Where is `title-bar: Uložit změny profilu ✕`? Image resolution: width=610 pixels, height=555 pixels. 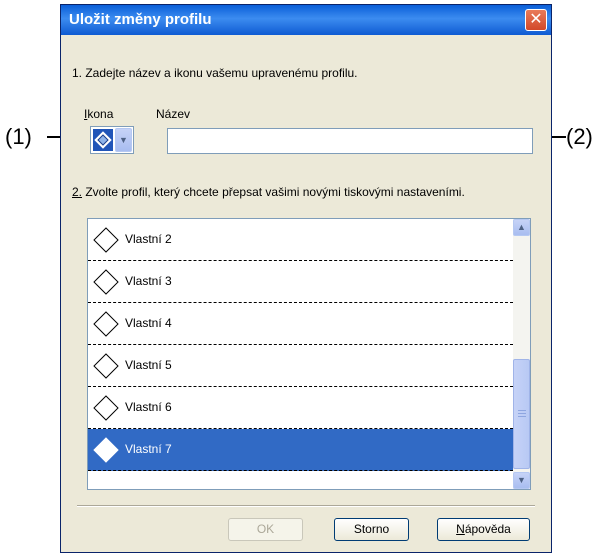
title-bar: Uložit změny profilu ✕ is located at coordinates (306, 20).